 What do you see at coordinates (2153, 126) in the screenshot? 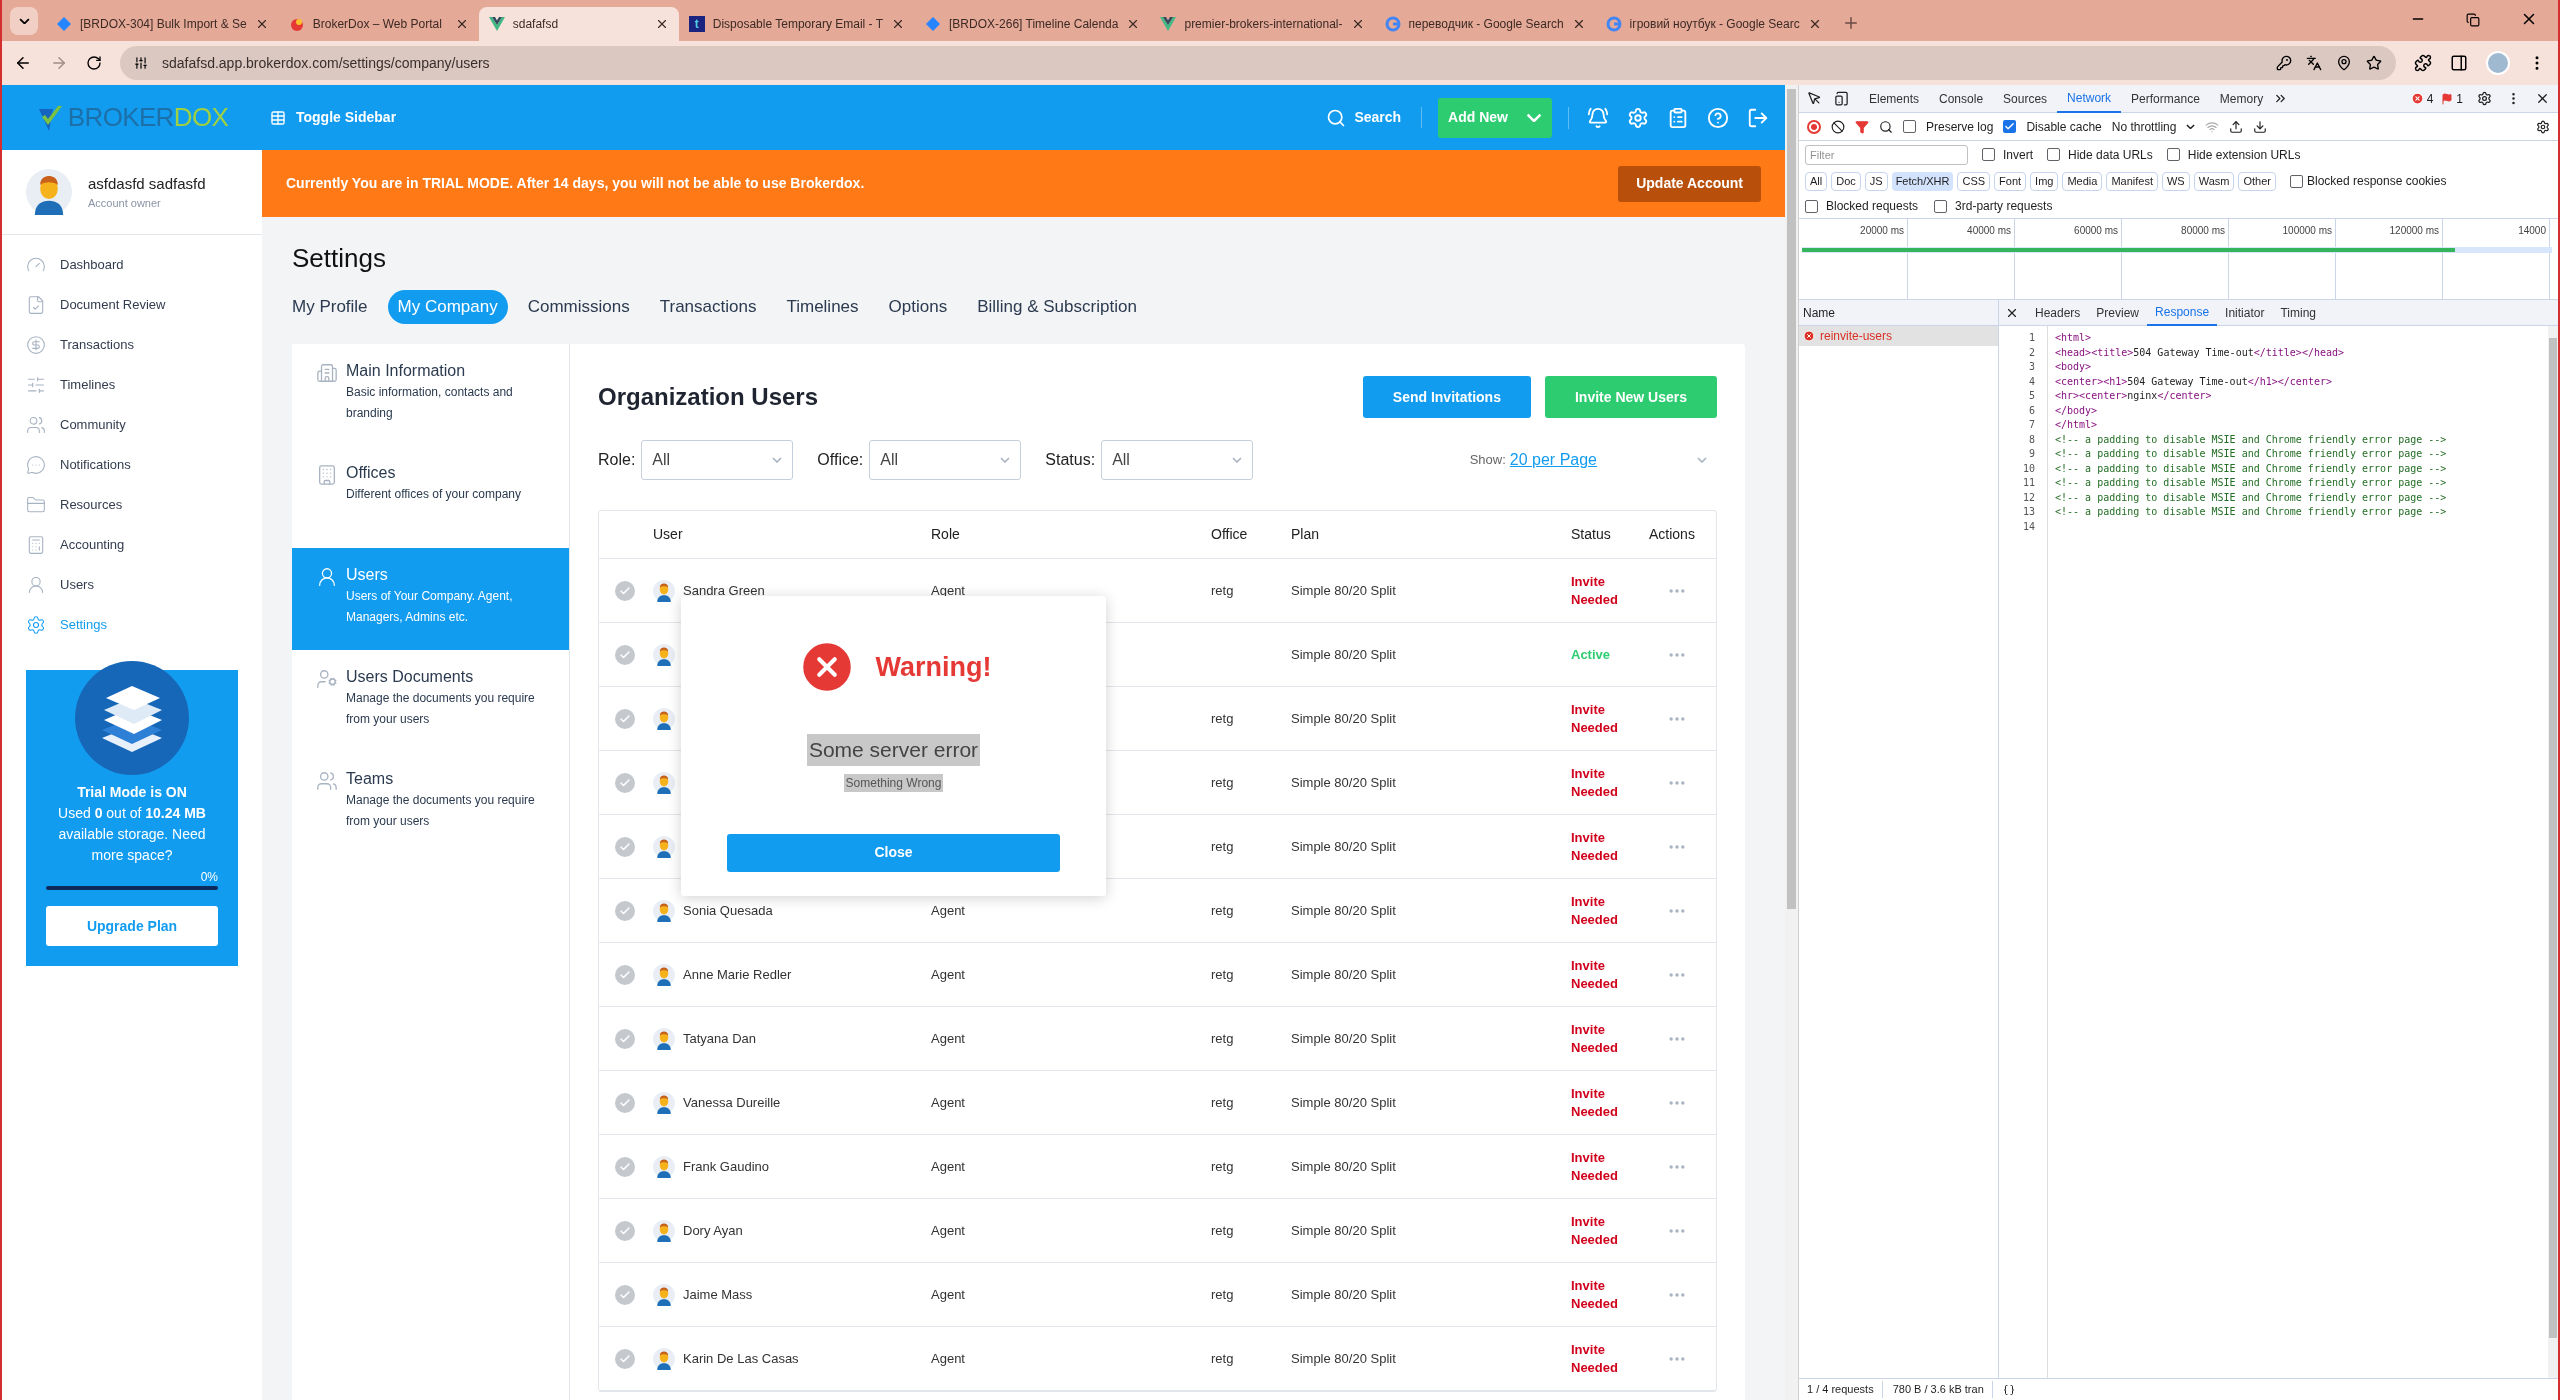
I see `throttling-select: No throttling` at bounding box center [2153, 126].